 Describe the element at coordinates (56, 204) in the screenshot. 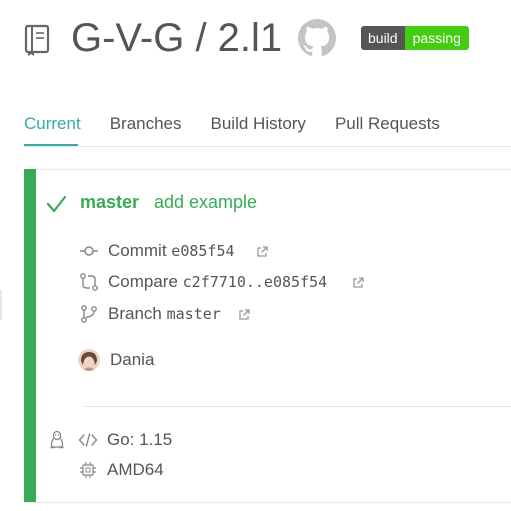

I see `check-icon` at that location.